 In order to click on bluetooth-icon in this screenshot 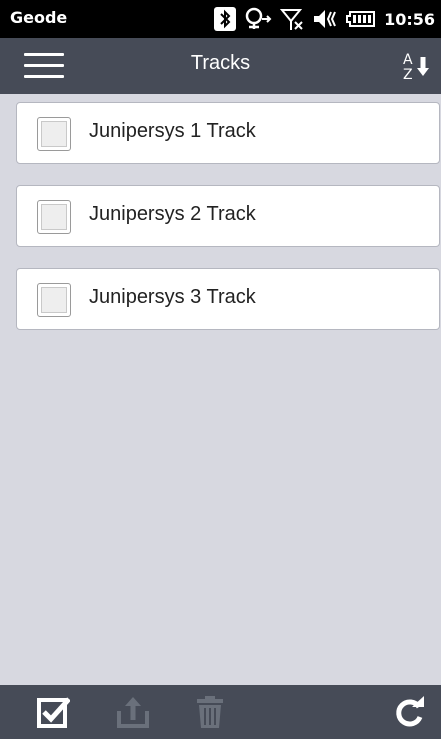, I will do `click(225, 19)`.